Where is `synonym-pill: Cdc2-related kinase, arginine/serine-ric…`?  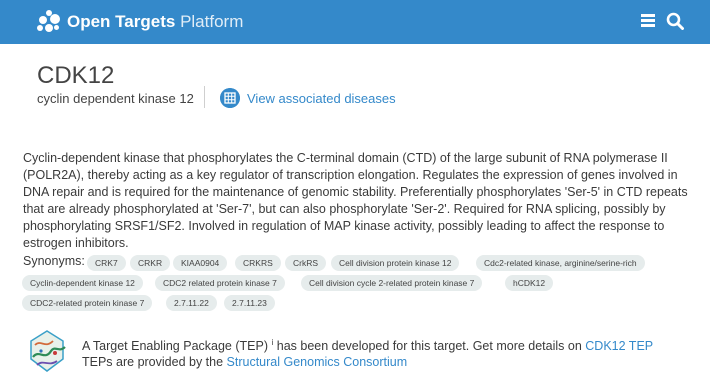
synonym-pill: Cdc2-related kinase, arginine/serine-ric… is located at coordinates (560, 263).